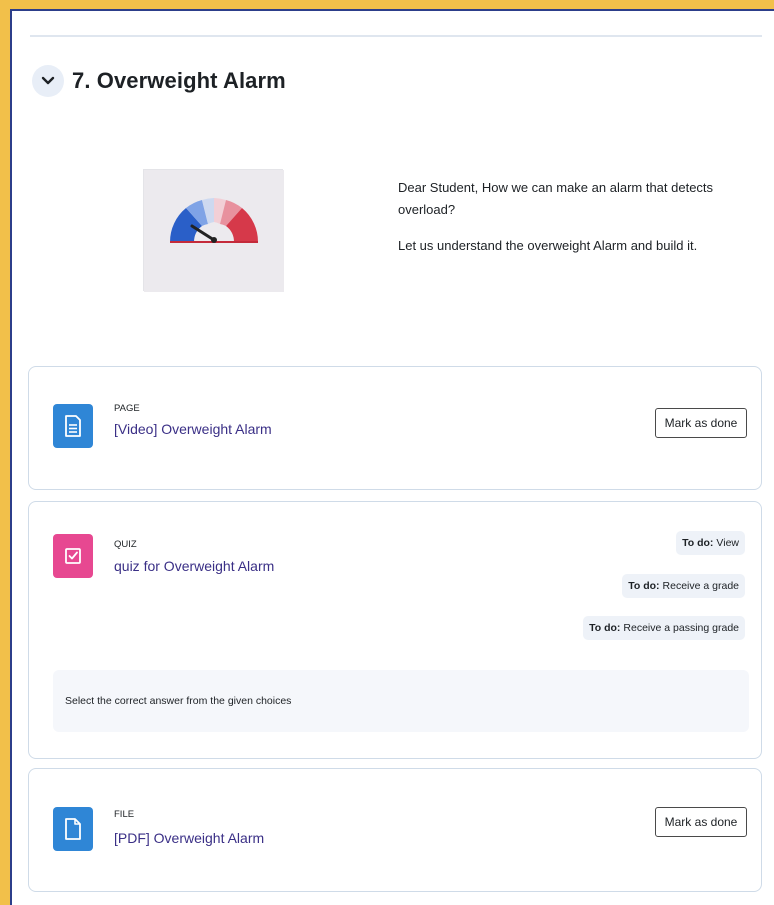 This screenshot has height=905, width=774. What do you see at coordinates (193, 429) in the screenshot?
I see `activity-link: [Video] Overweight Alarm` at bounding box center [193, 429].